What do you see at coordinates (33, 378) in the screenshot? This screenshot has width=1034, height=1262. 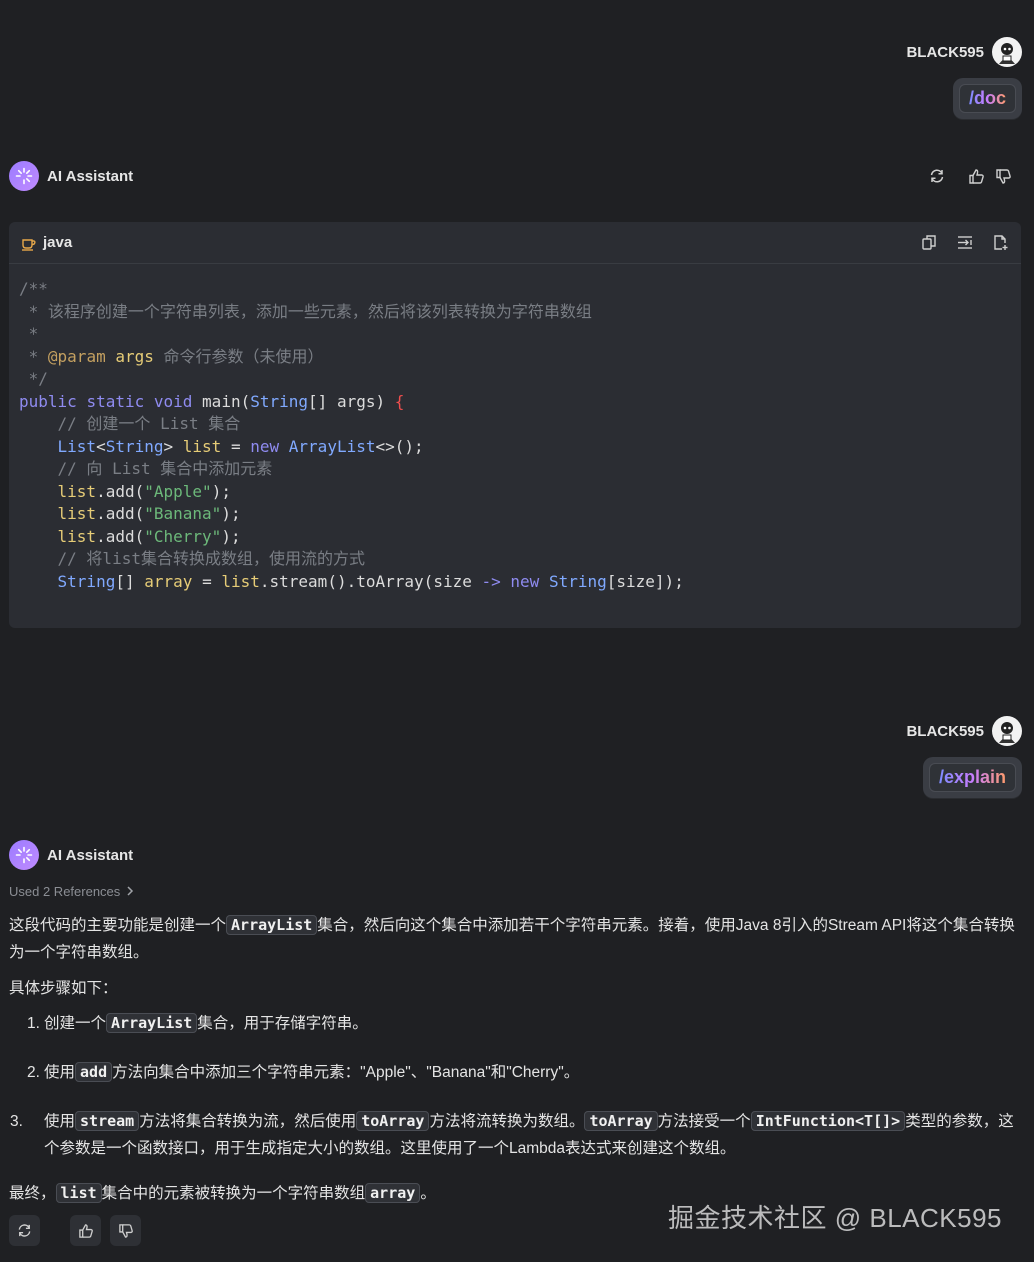 I see `code-line: */` at bounding box center [33, 378].